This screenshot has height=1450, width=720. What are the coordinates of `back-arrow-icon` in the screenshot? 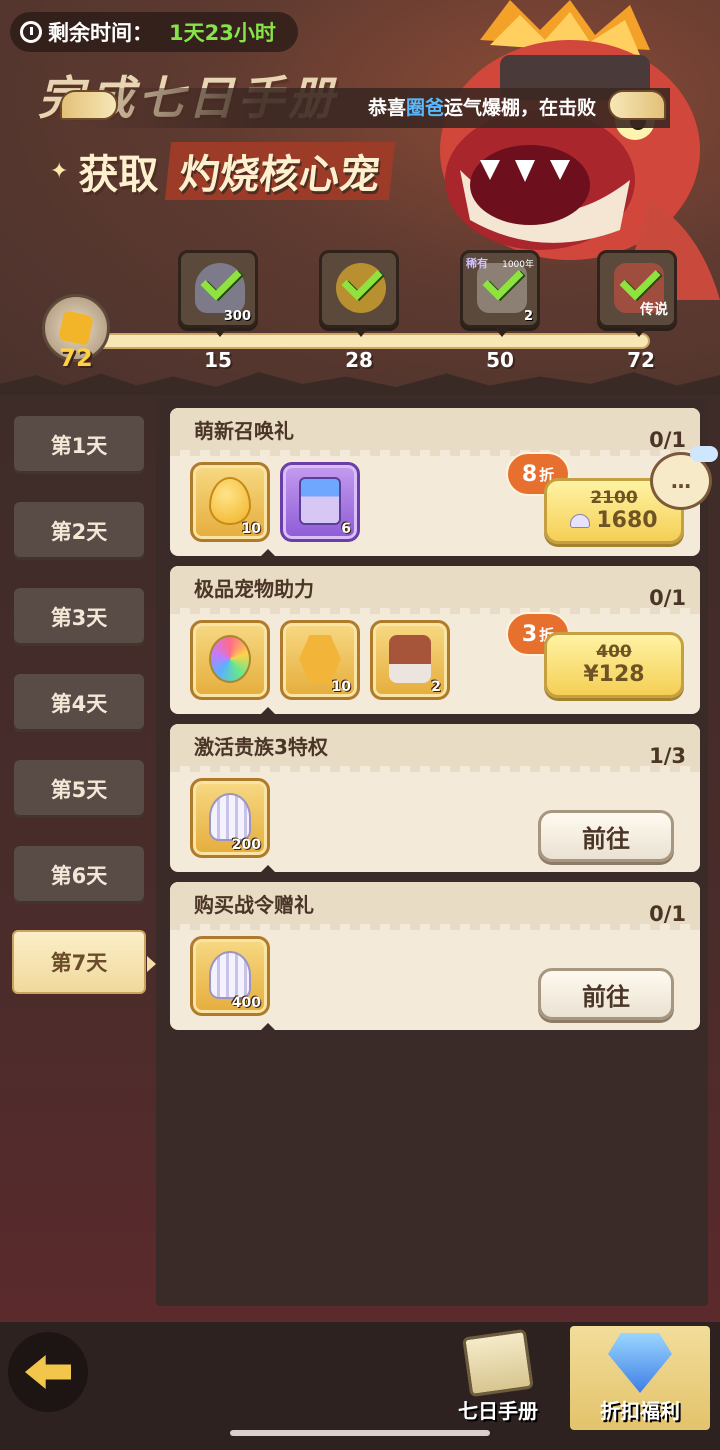 It's located at (48, 1372).